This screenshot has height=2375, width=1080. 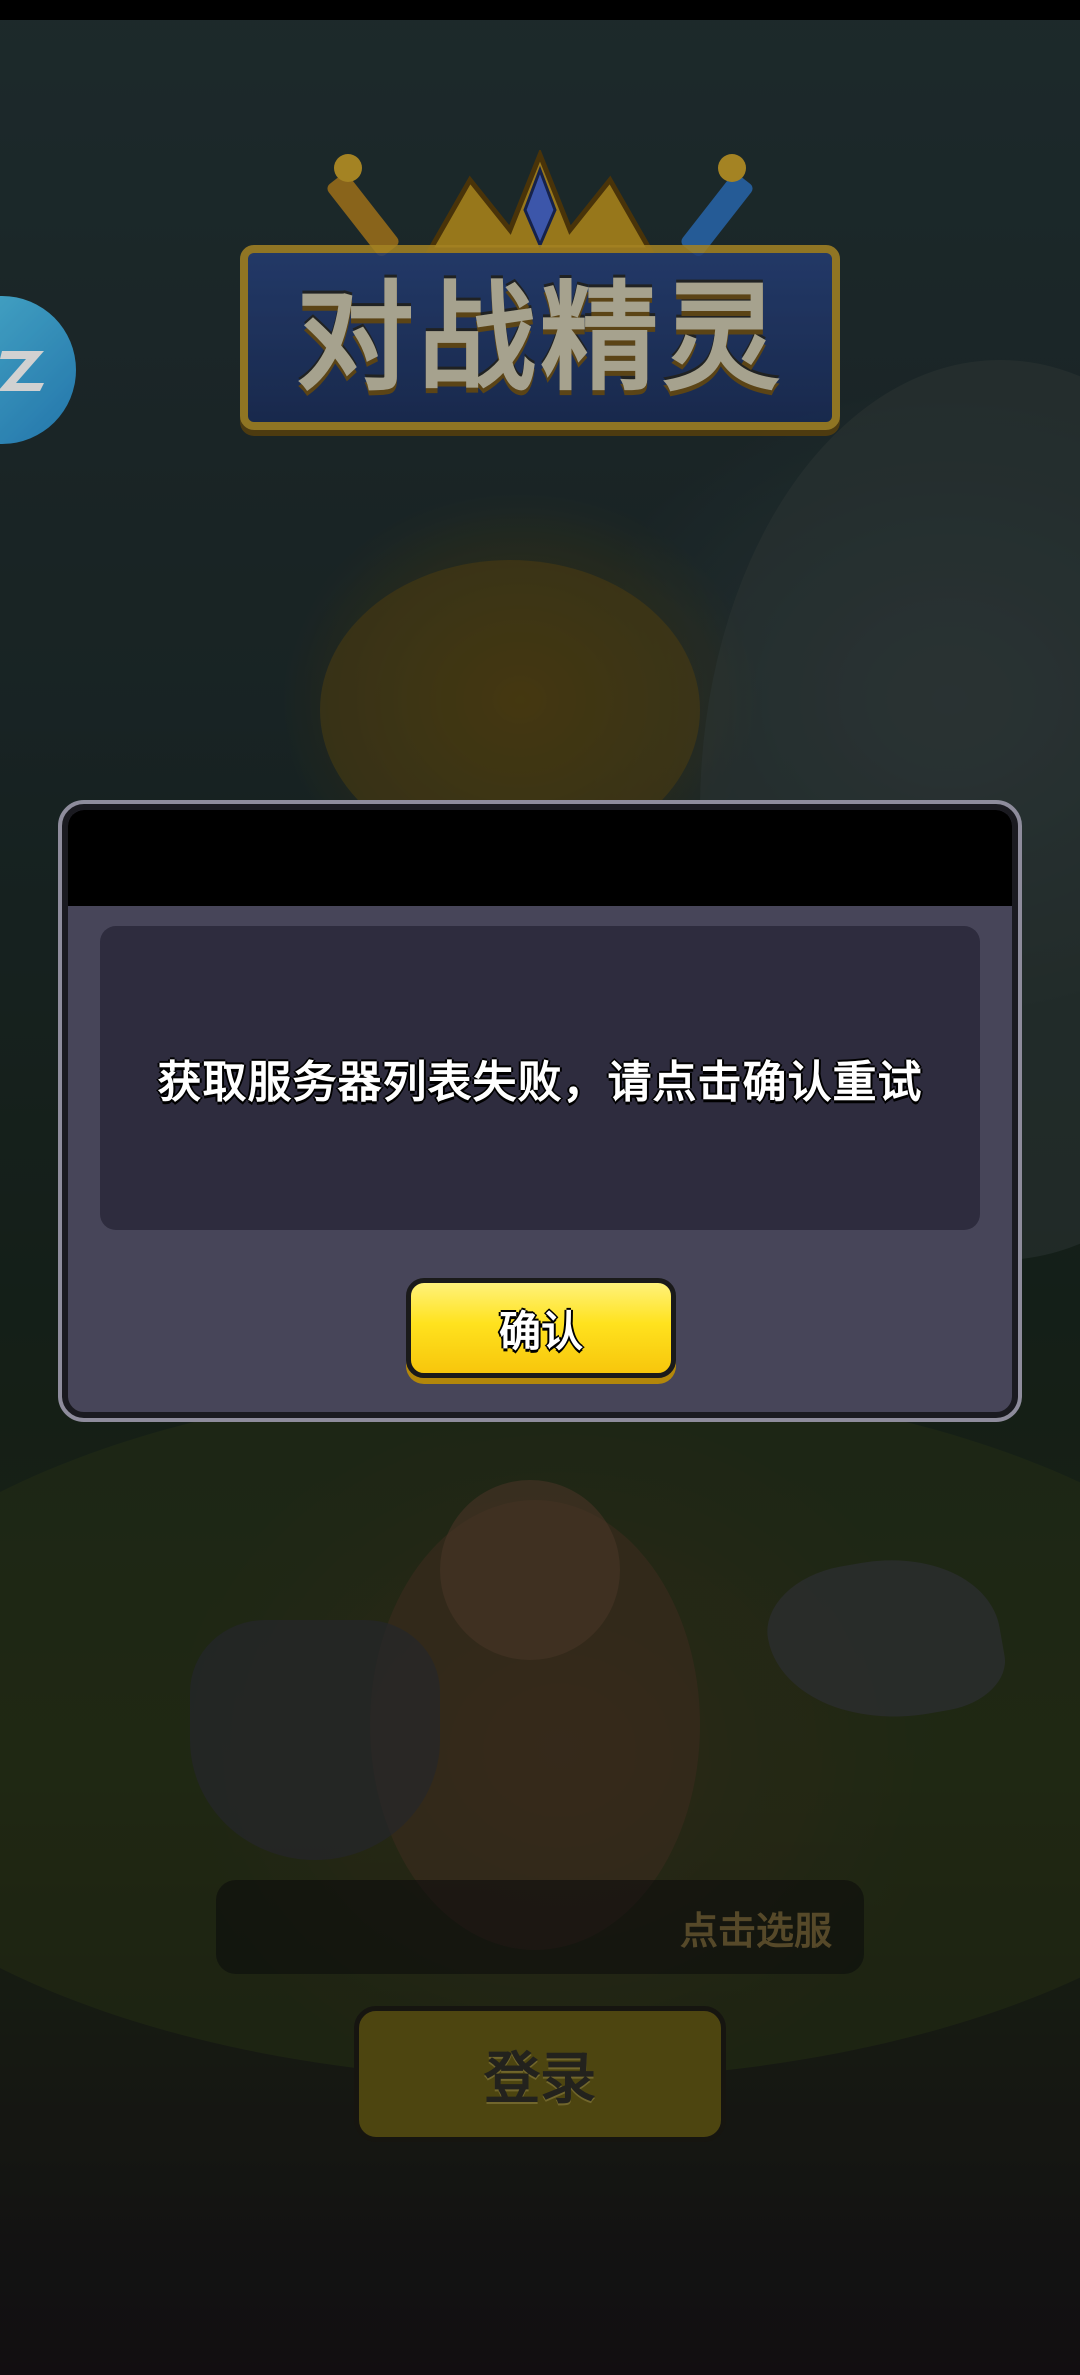 What do you see at coordinates (540, 858) in the screenshot?
I see `dialog-header` at bounding box center [540, 858].